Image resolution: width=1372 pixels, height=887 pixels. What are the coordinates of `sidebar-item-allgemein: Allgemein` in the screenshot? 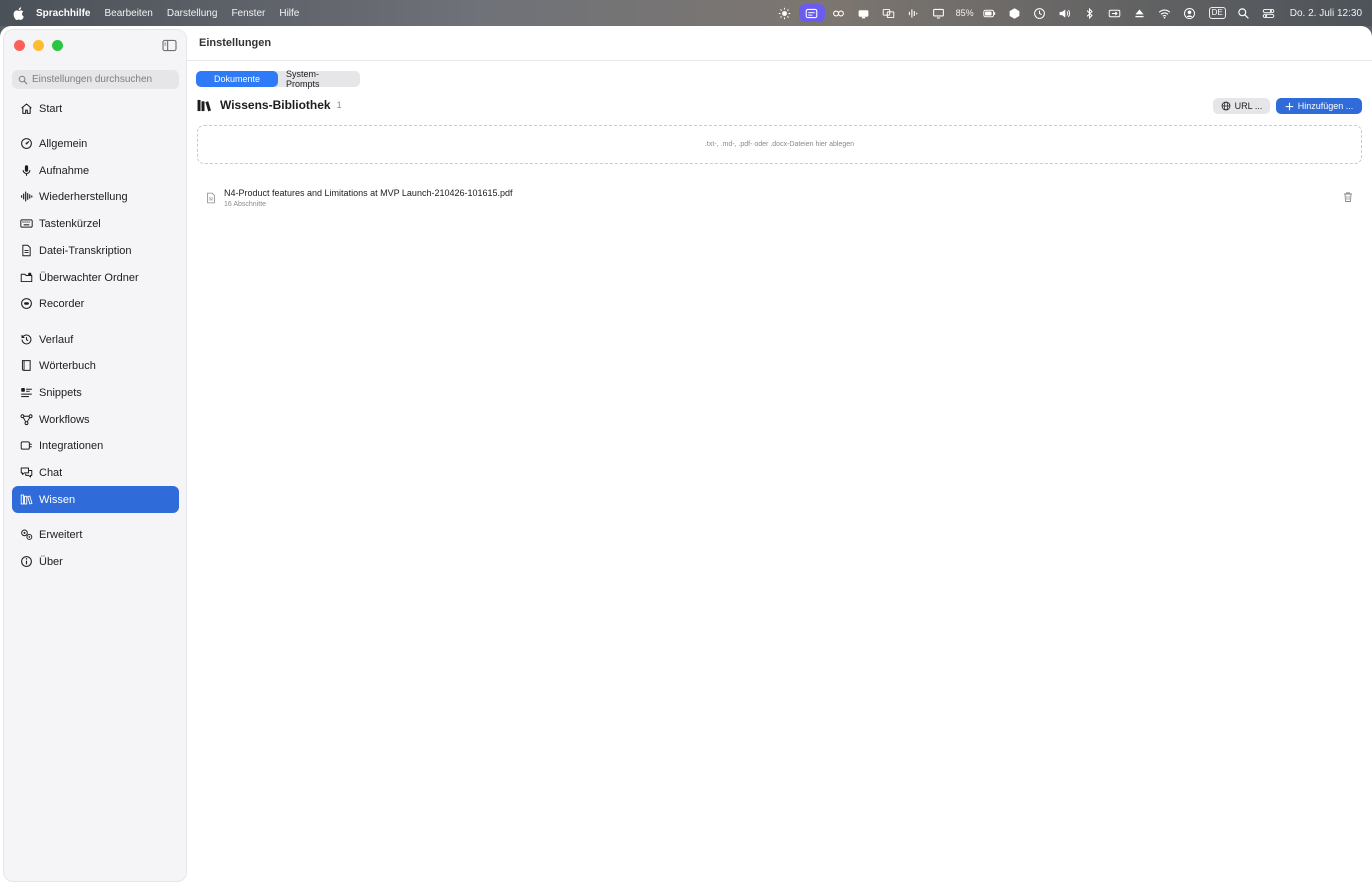 It's located at (95, 143).